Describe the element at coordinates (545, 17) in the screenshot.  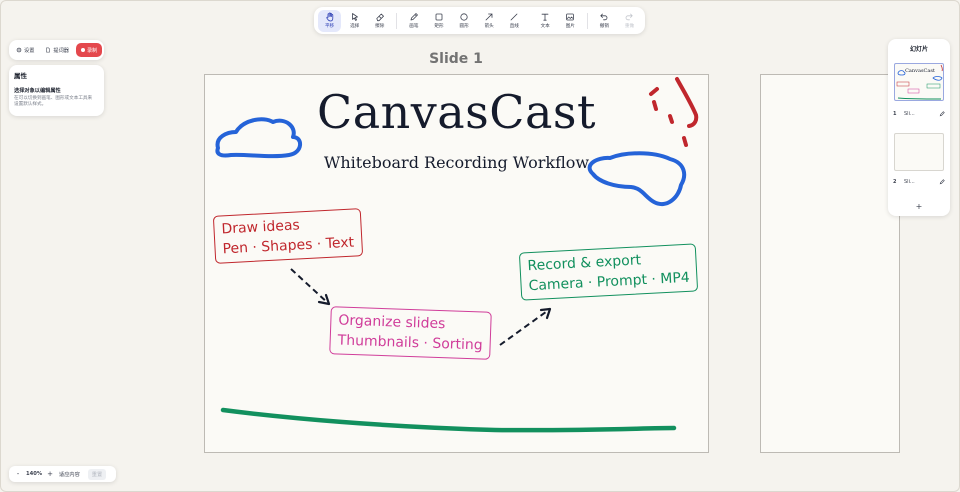
I see `text-icon` at that location.